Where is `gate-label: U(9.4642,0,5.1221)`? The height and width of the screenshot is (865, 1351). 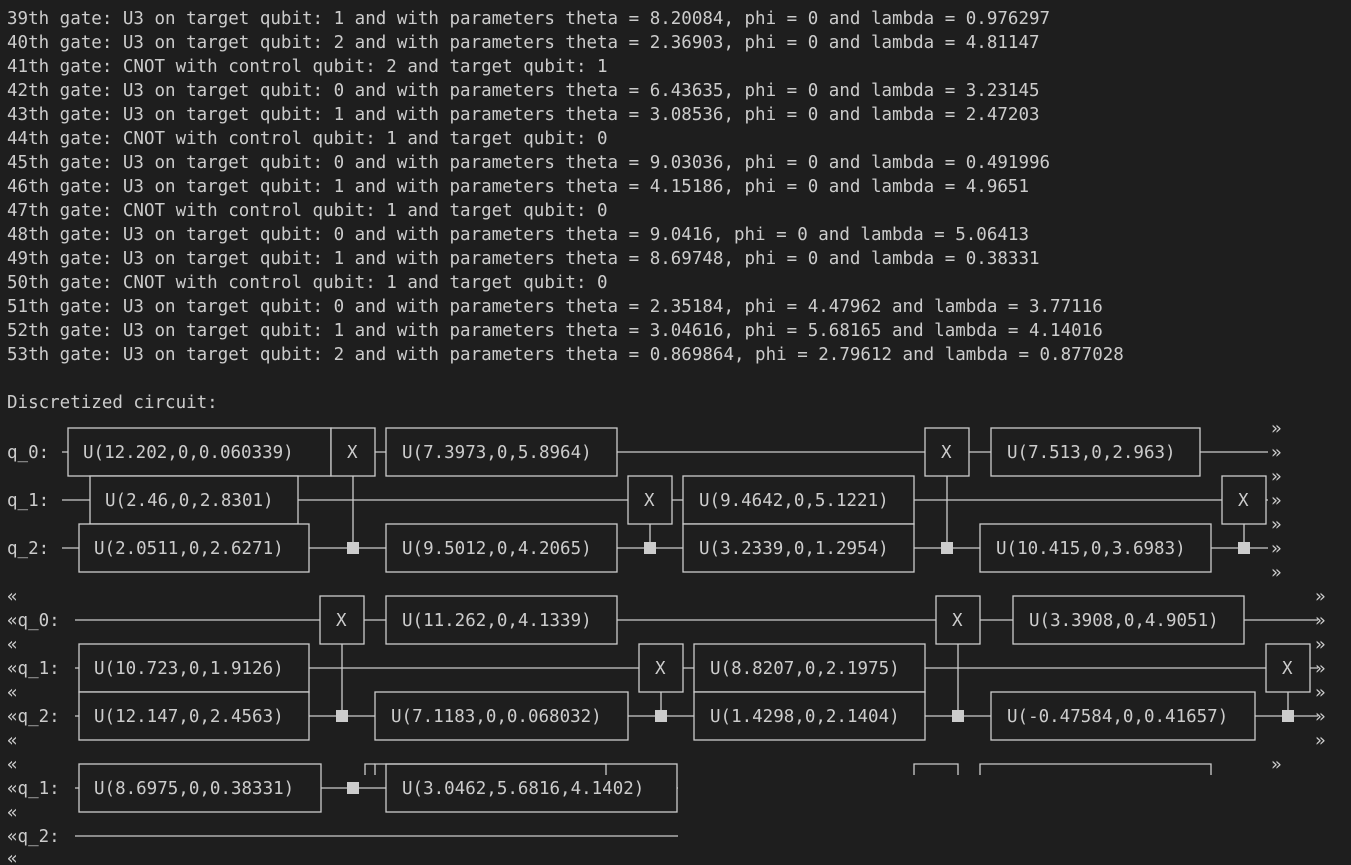 gate-label: U(9.4642,0,5.1221) is located at coordinates (794, 501).